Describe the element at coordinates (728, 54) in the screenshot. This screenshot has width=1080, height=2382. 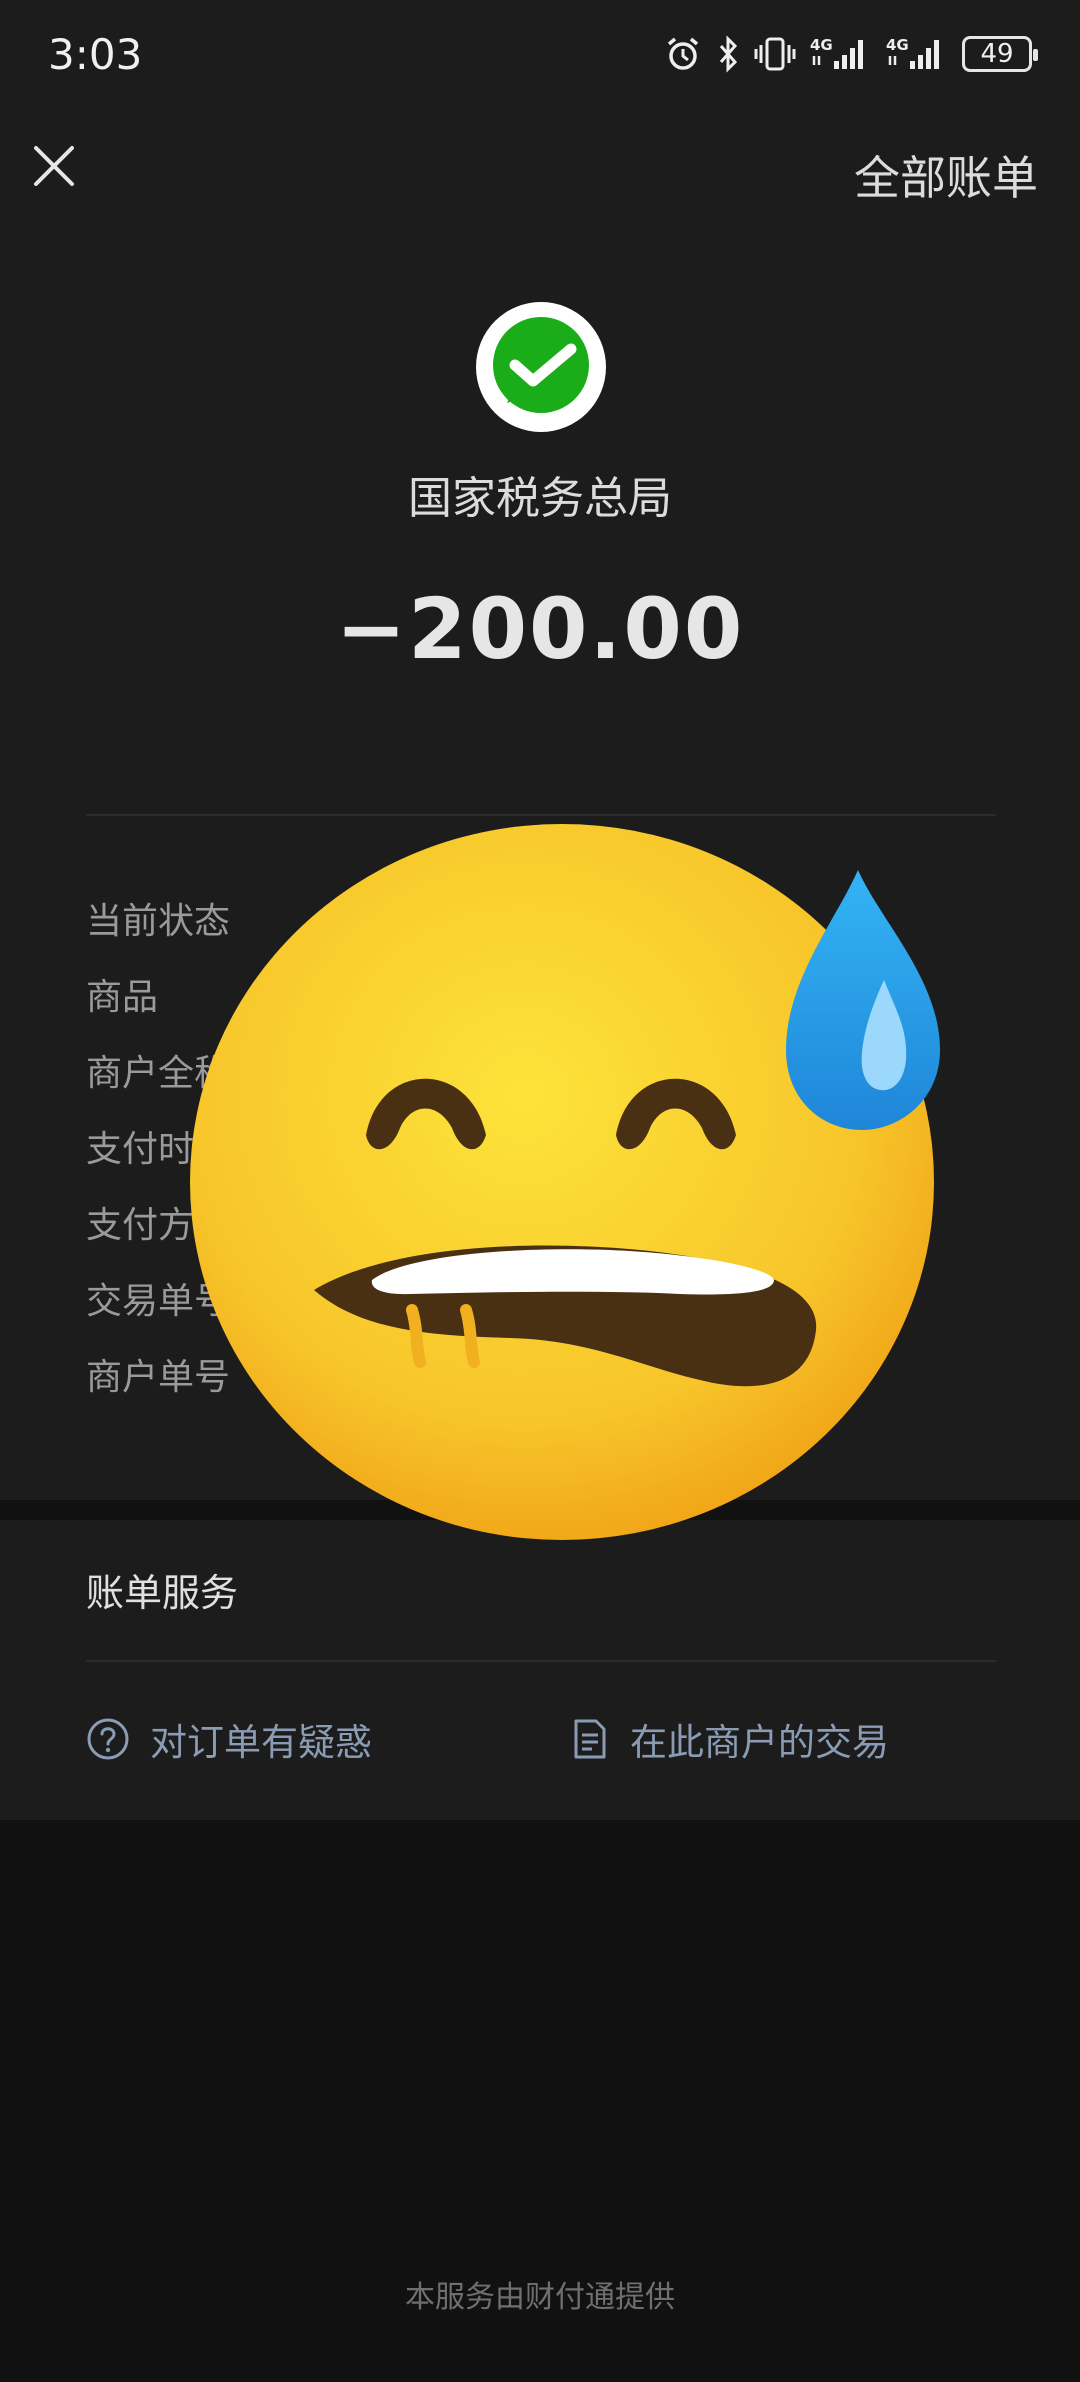
I see `bluetooth-icon` at that location.